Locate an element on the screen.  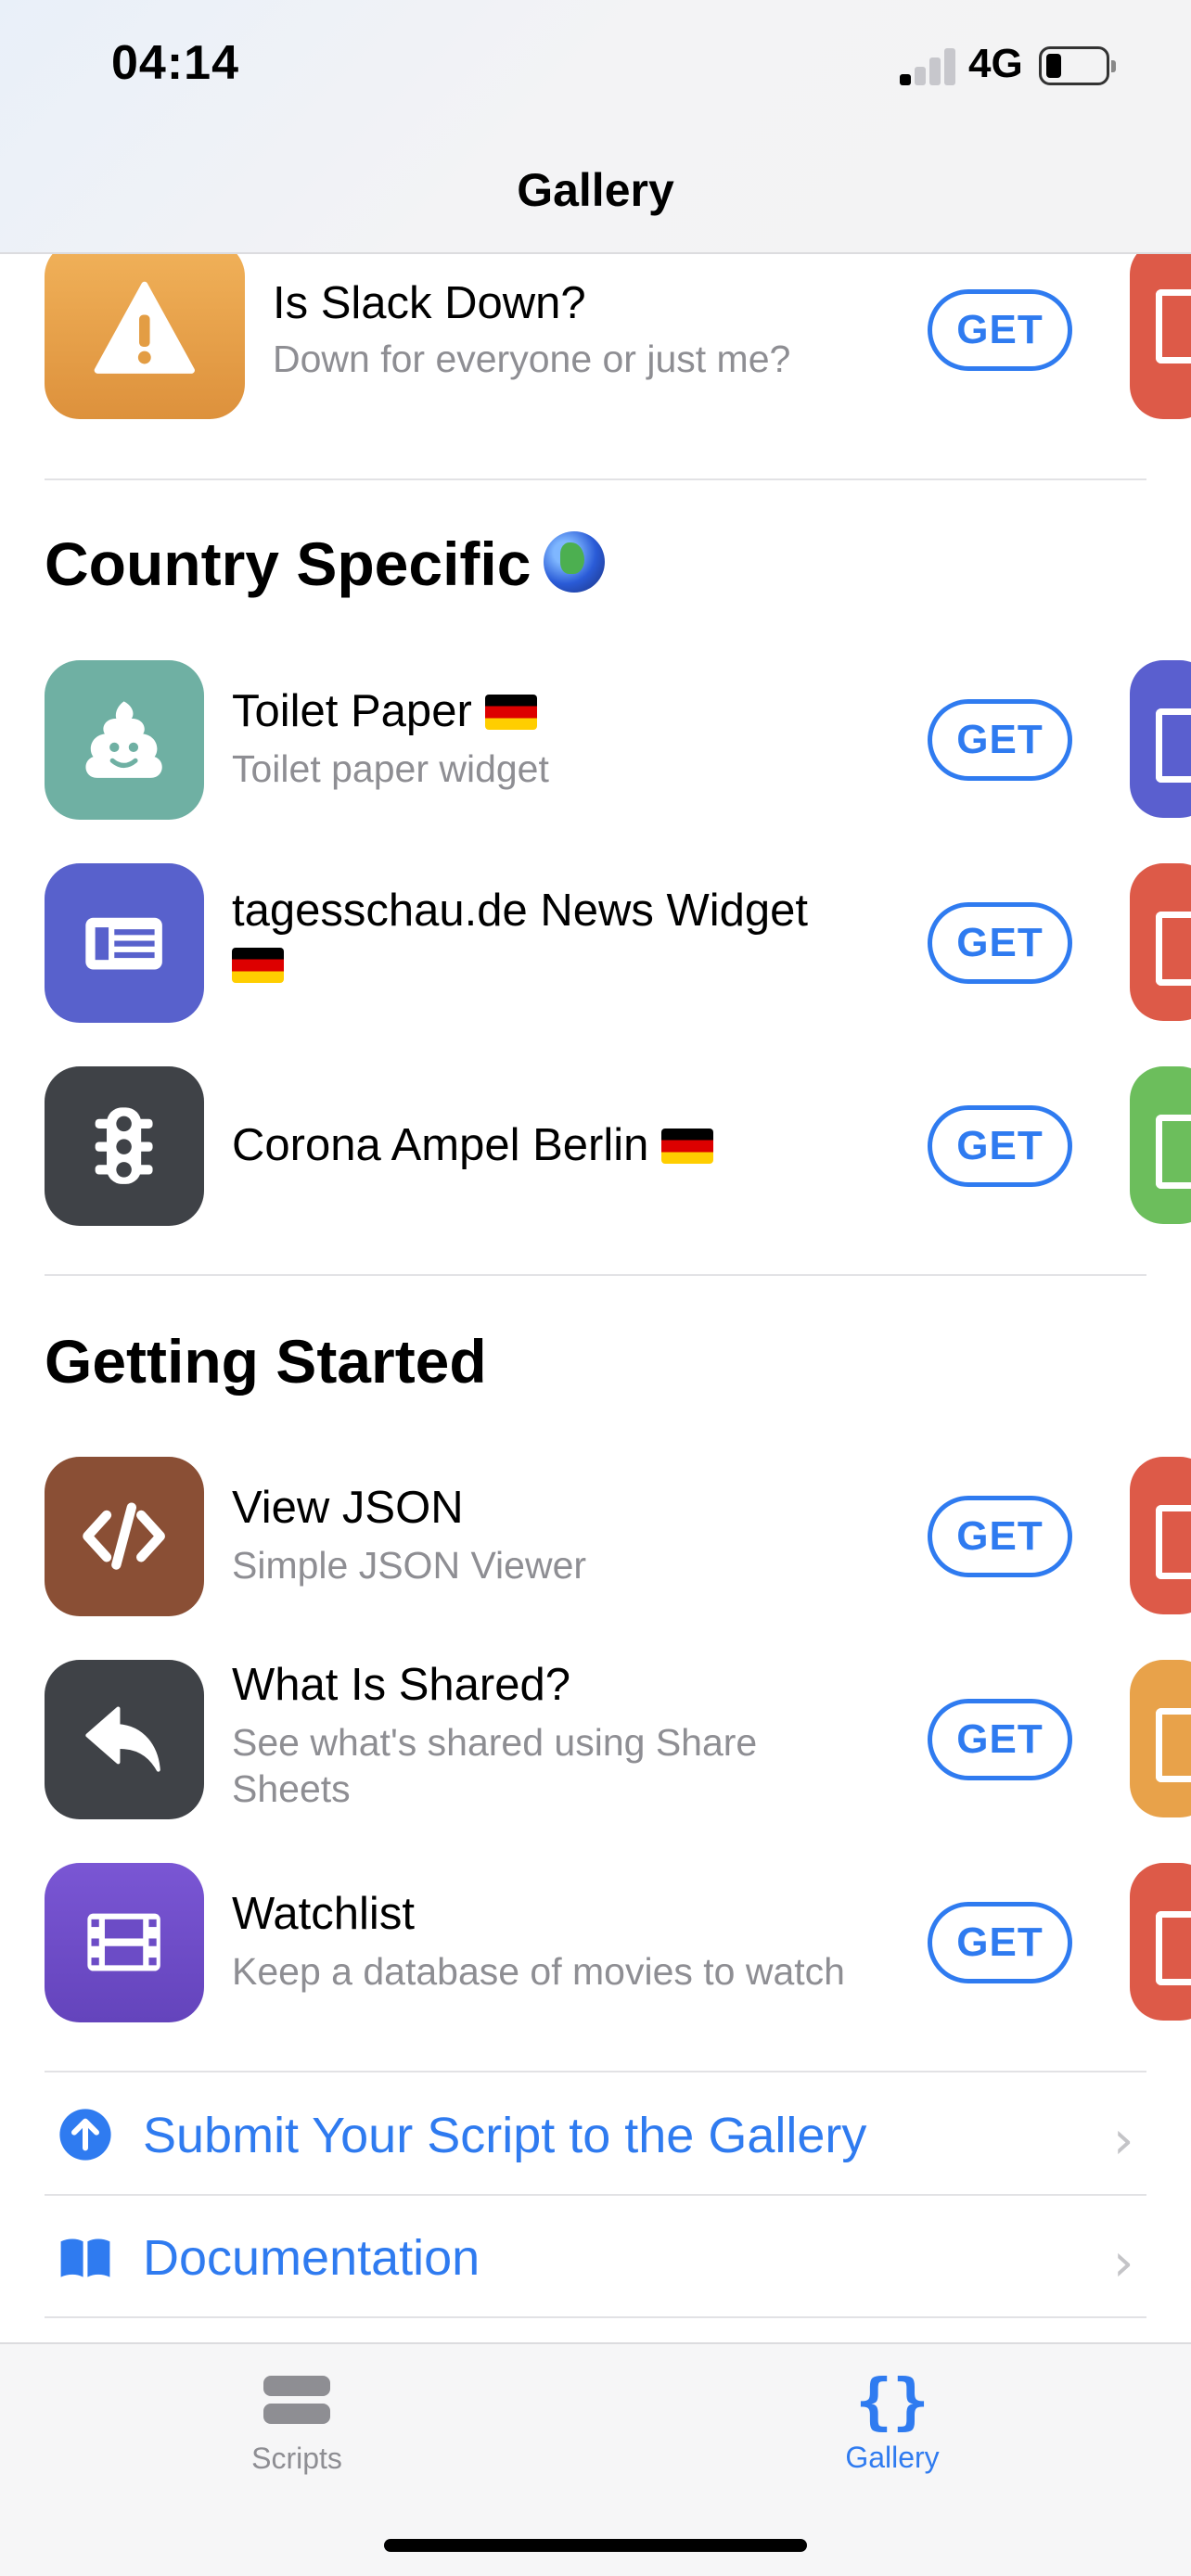
item-title-text: tagesschau.de News Widget is located at coordinates (520, 911).